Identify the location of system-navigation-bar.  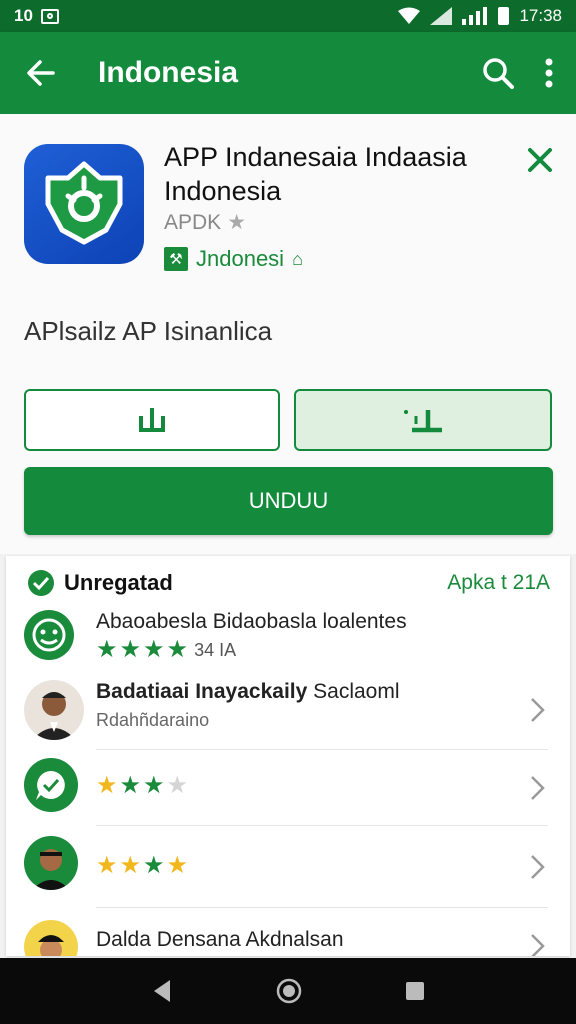
(288, 991).